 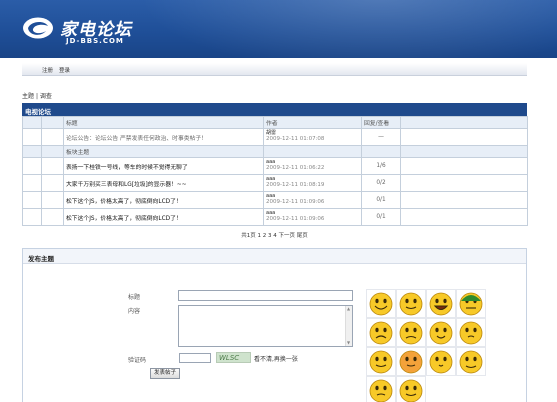 What do you see at coordinates (137, 360) in the screenshot?
I see `code-label: 验证码` at bounding box center [137, 360].